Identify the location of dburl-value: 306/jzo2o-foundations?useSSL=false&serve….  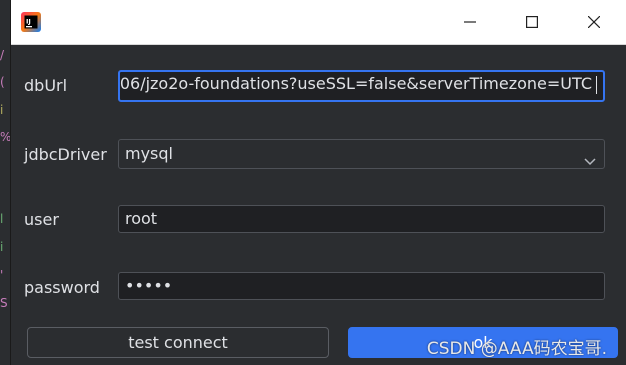
(355, 83).